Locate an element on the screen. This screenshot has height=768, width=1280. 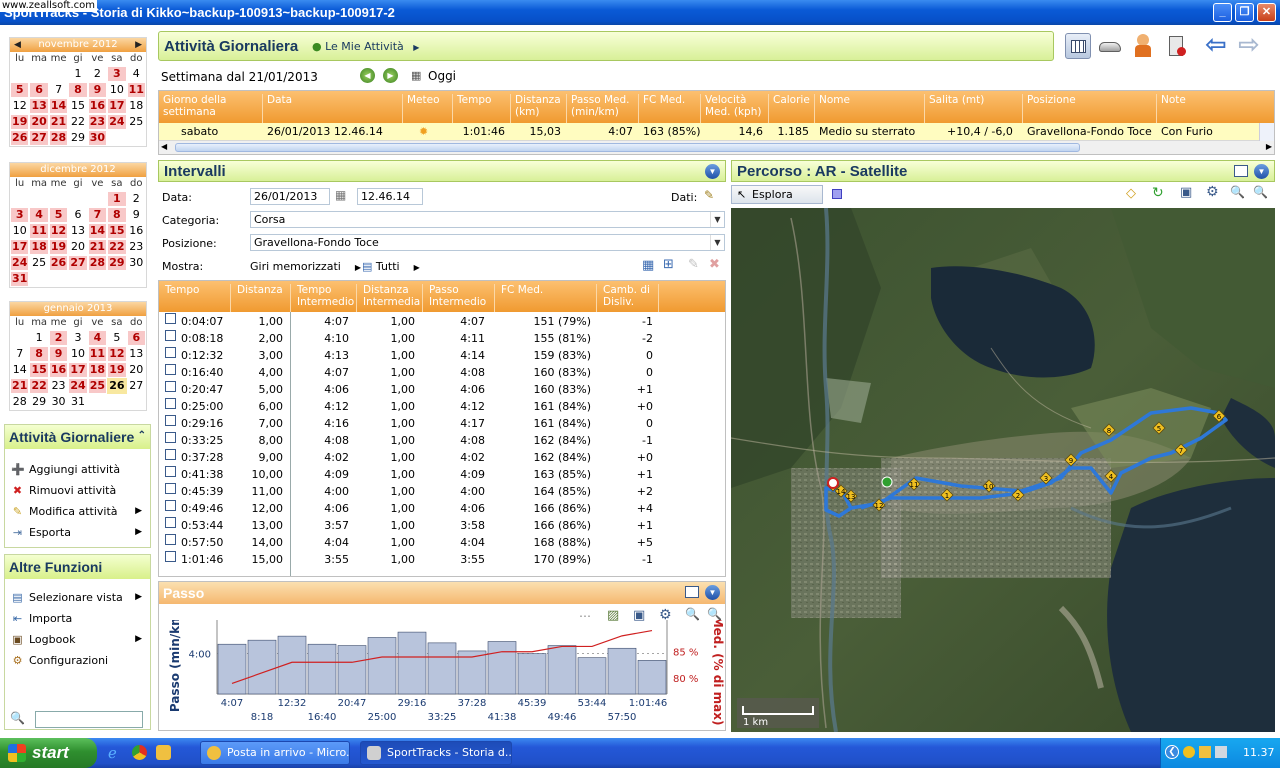
calendar-day: 5 is located at coordinates (58, 215).